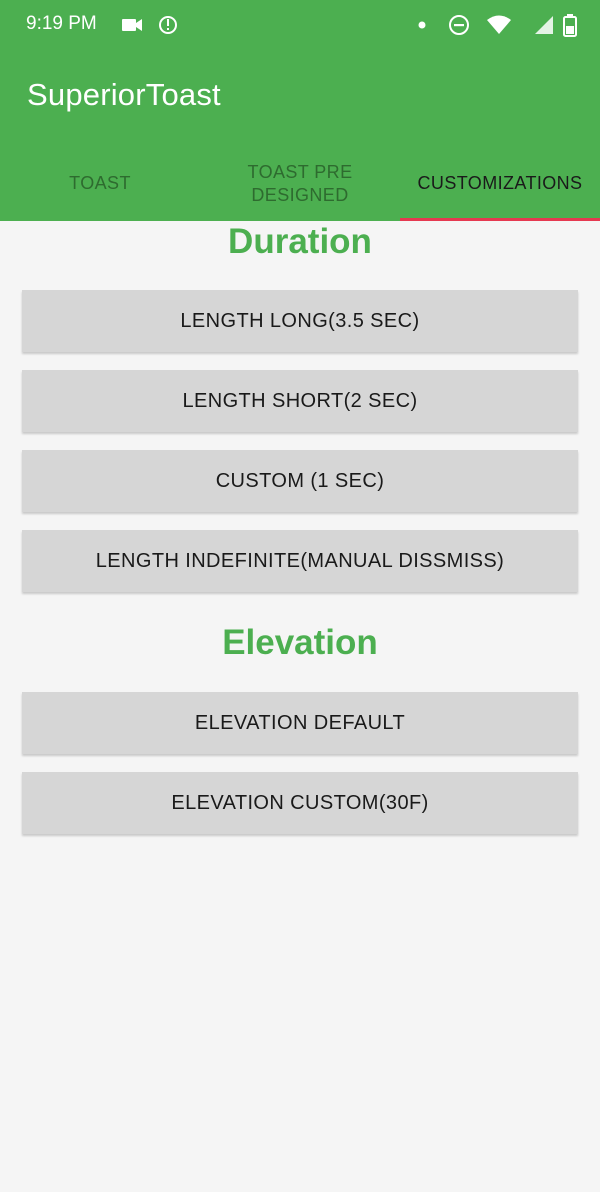 The height and width of the screenshot is (1192, 600). What do you see at coordinates (132, 25) in the screenshot?
I see `video-icon` at bounding box center [132, 25].